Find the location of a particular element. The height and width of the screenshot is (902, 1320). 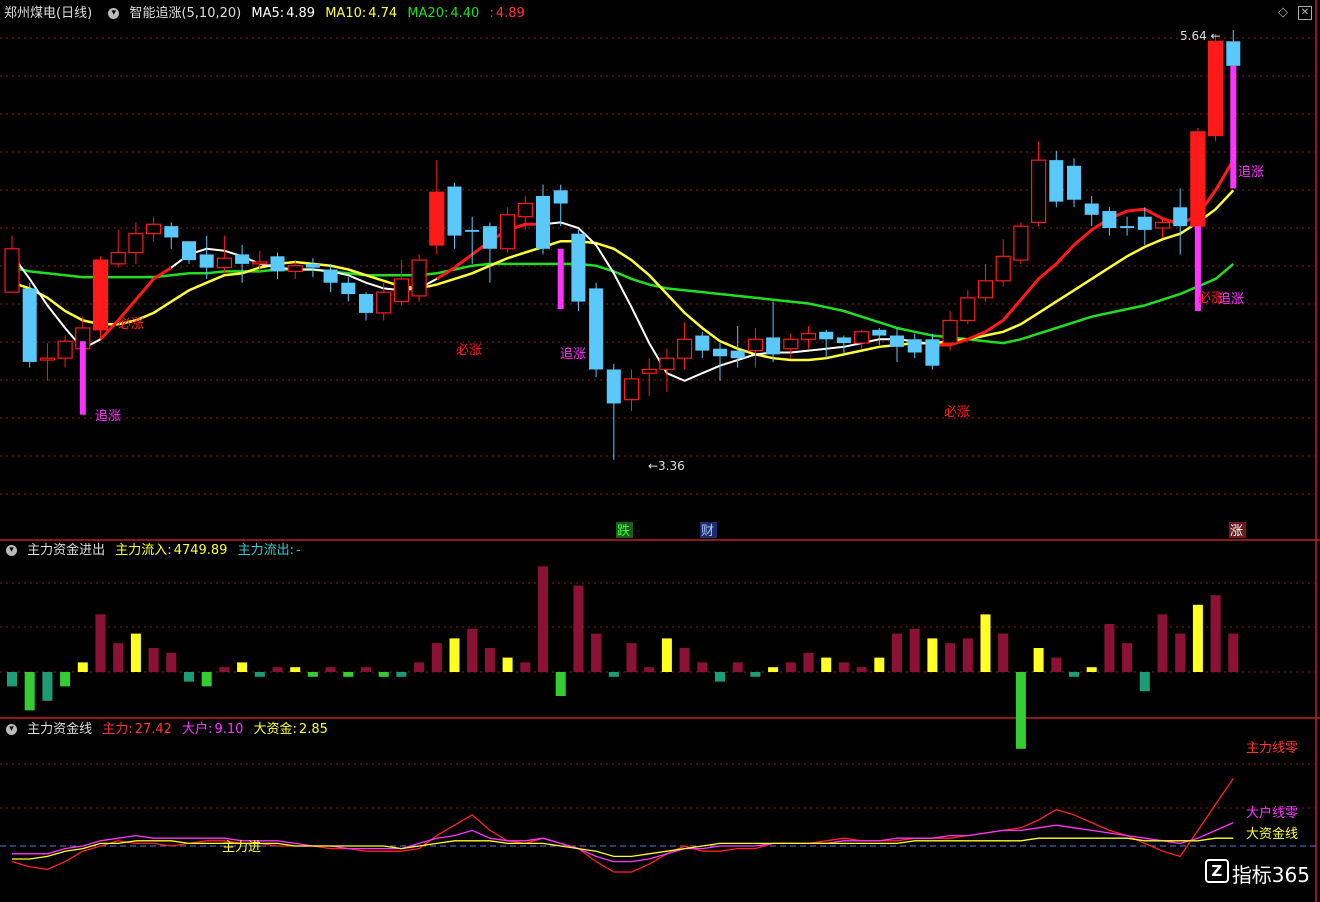

trend-overlay-line is located at coordinates (1083, 253).